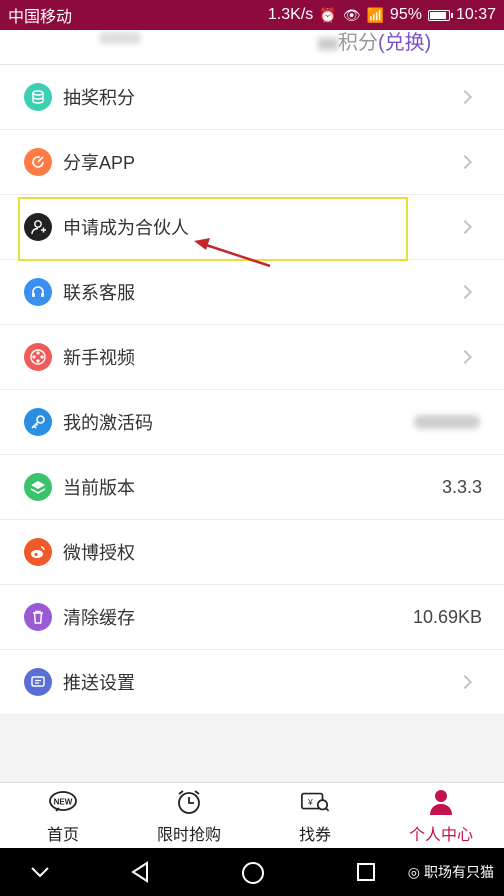  I want to click on back-icon, so click(140, 872).